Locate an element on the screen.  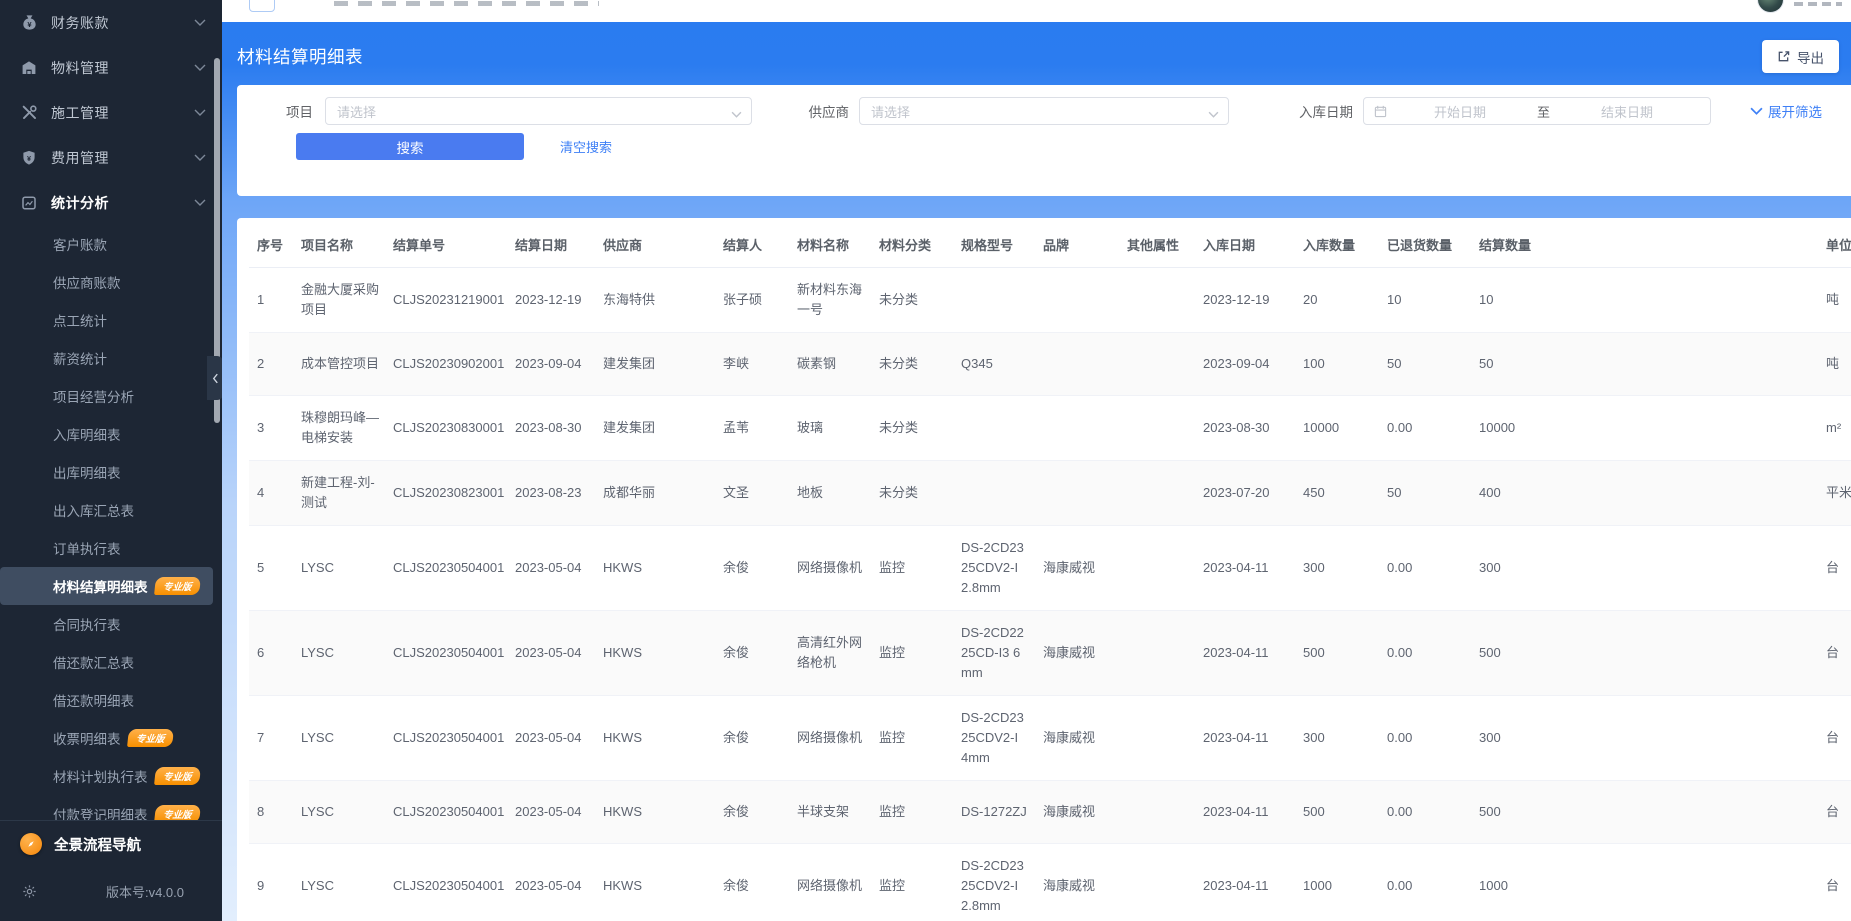
sidebar-item-出入库汇总表: 出入库汇总表 is located at coordinates (111, 510).